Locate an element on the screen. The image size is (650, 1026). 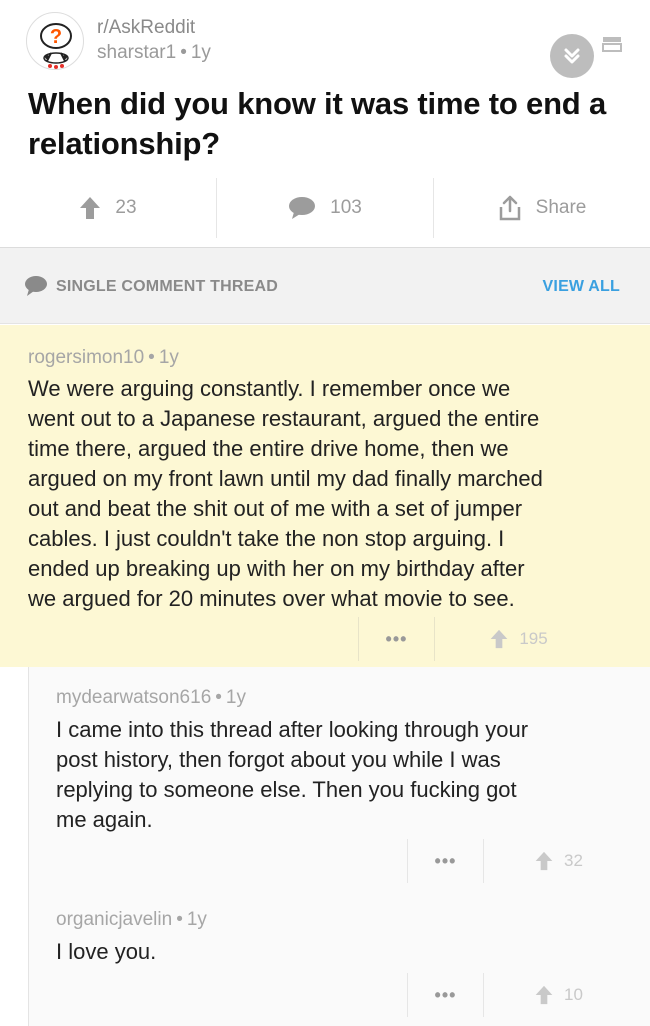
reply-score: 32 is located at coordinates (573, 860).